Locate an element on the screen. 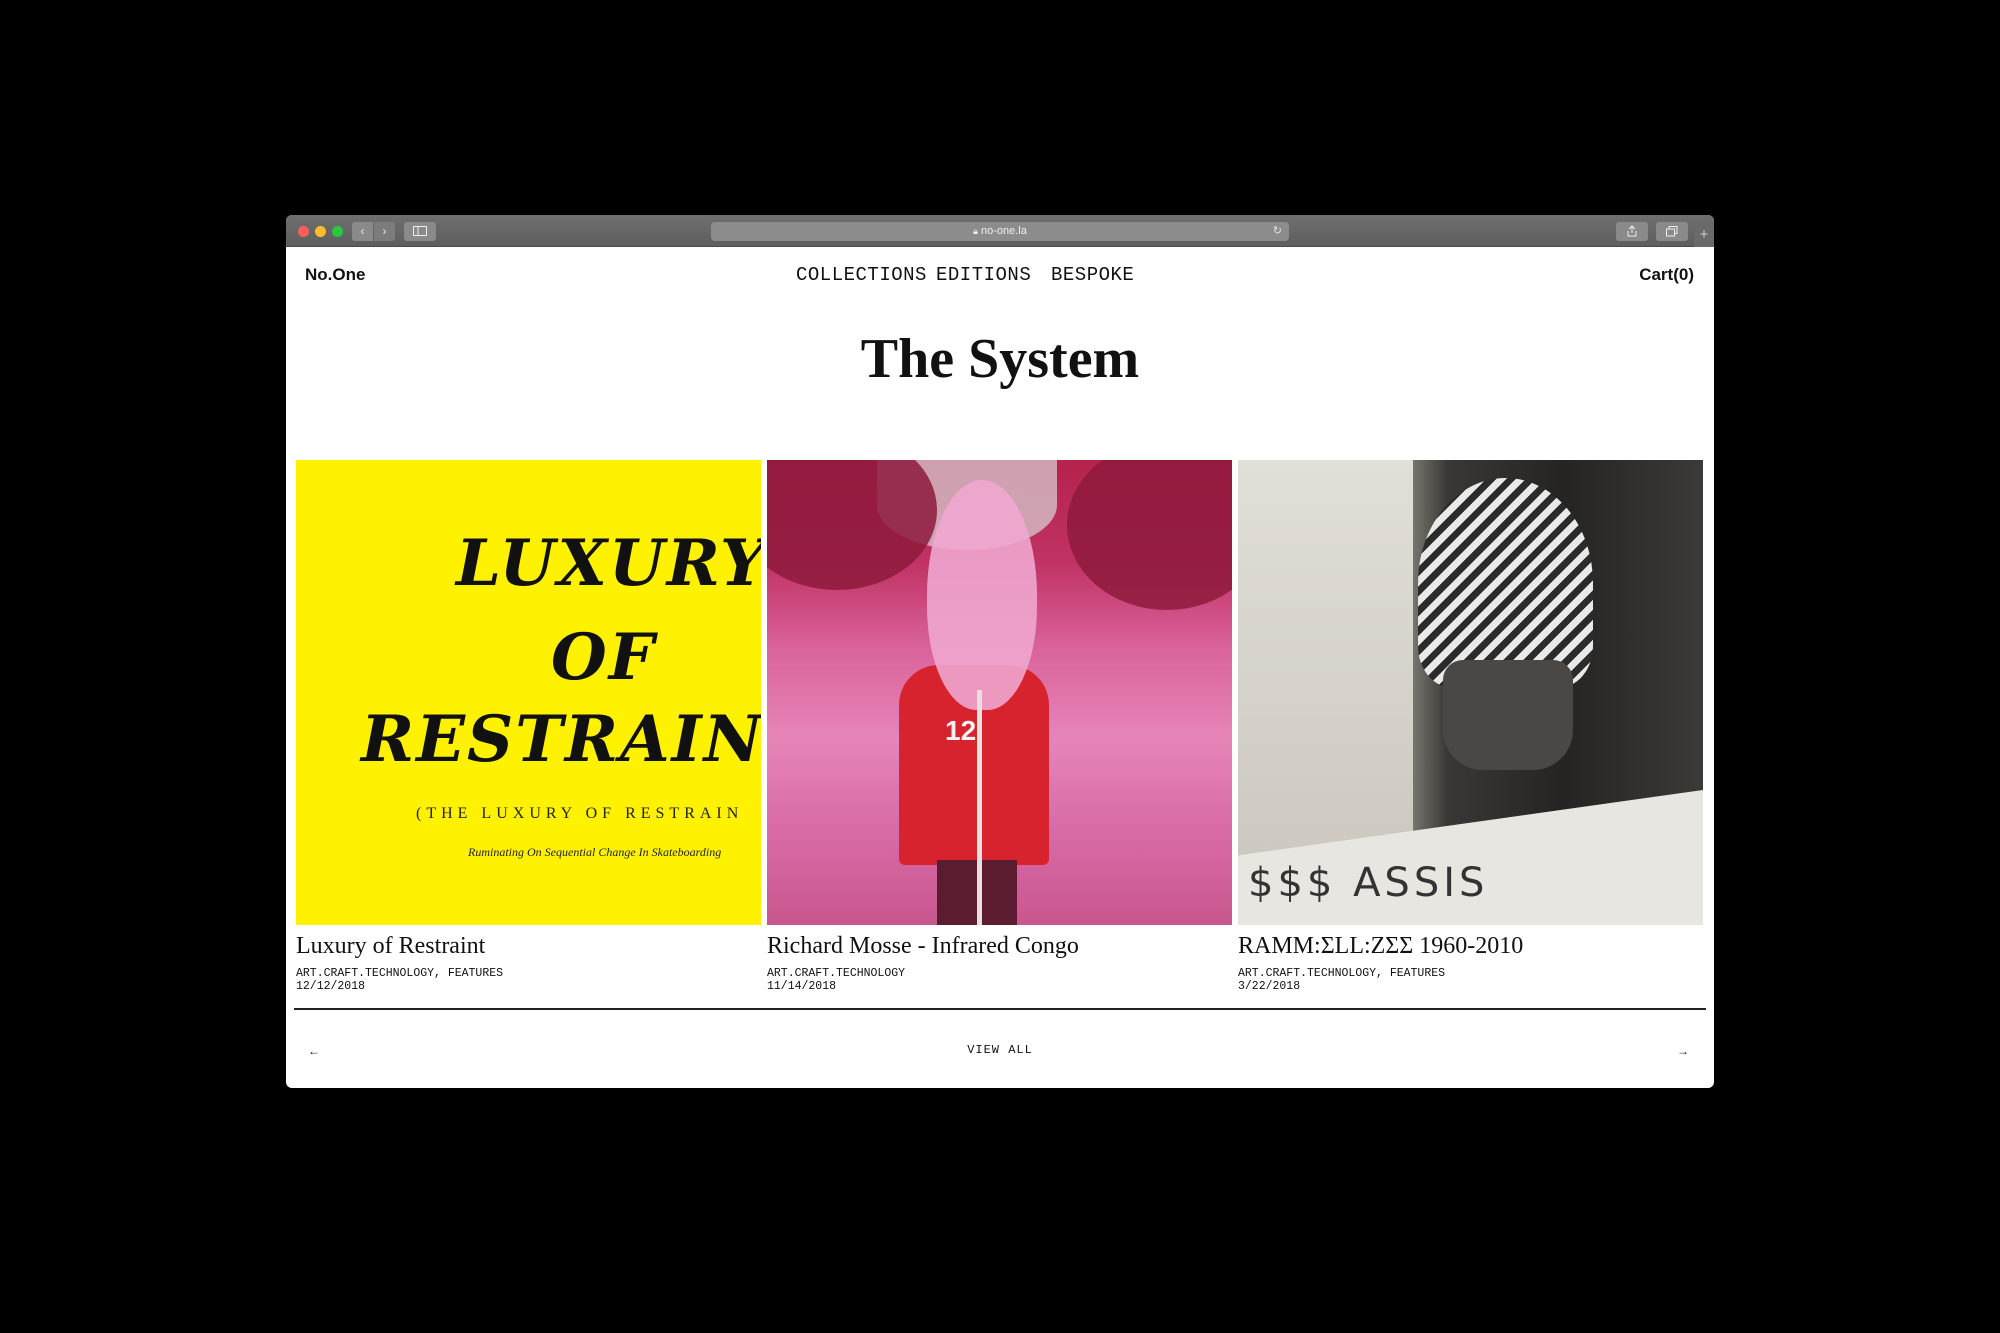  photo-graffiti: $$$ ASSIS is located at coordinates (1368, 883).